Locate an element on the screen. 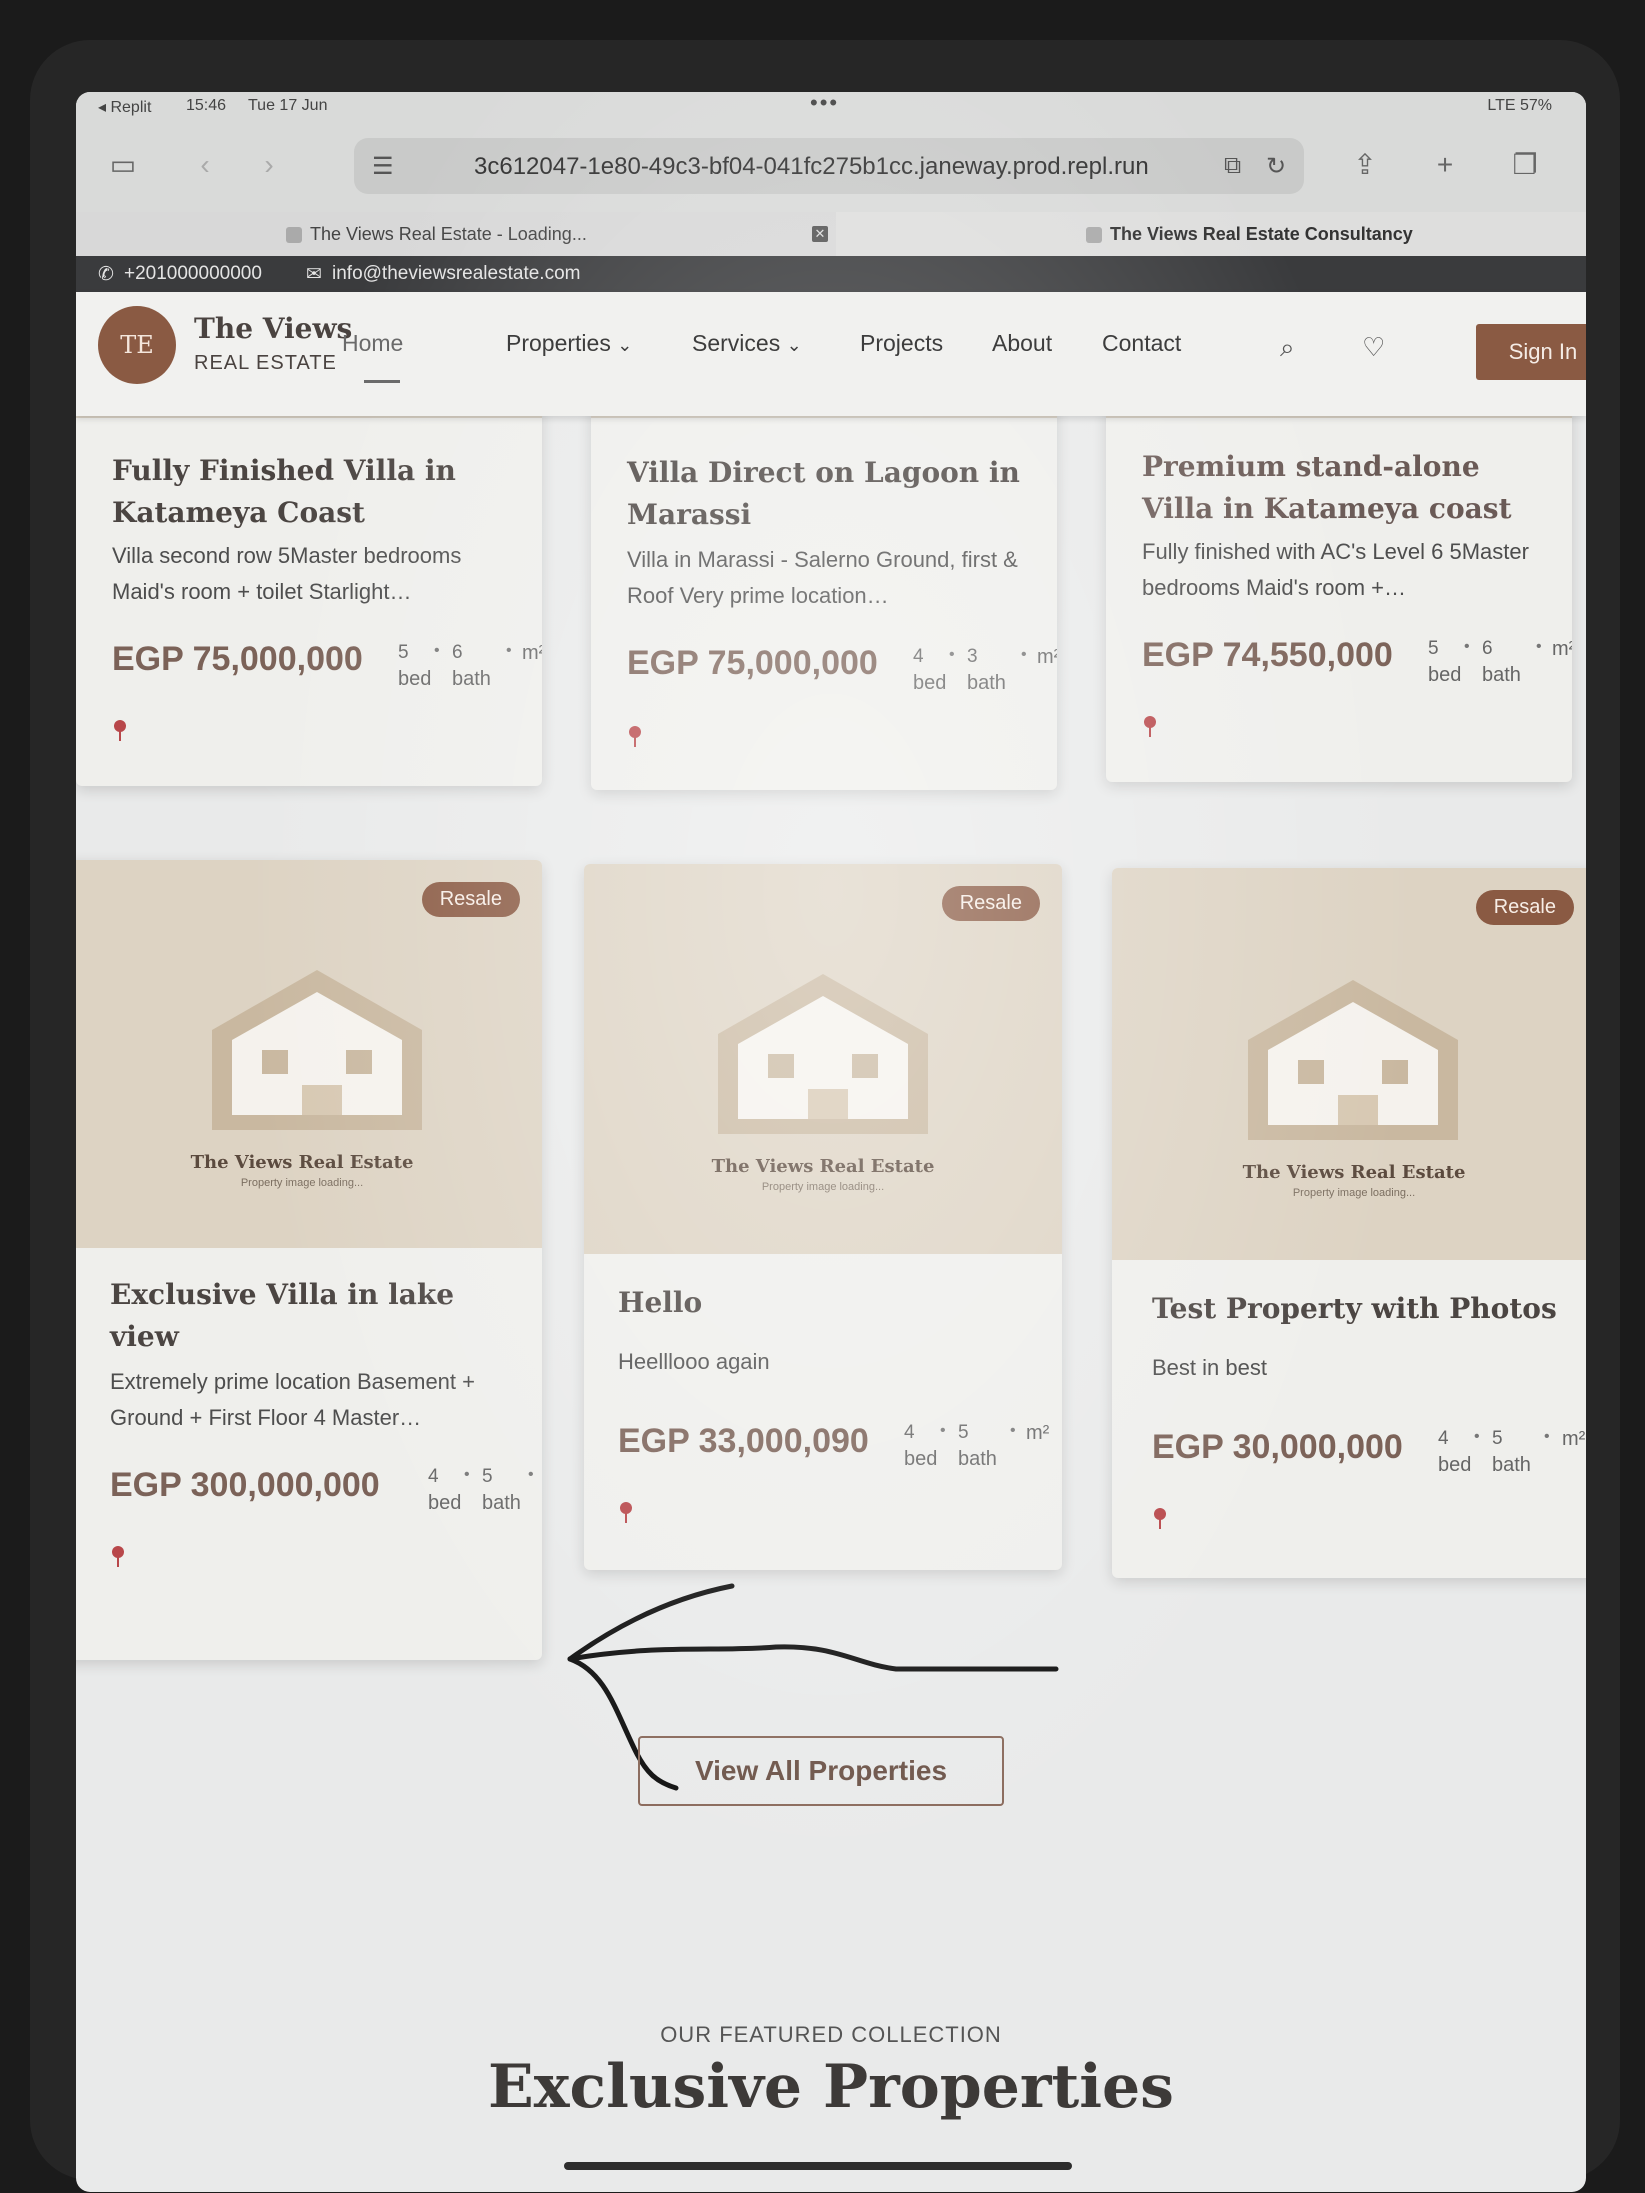 Image resolution: width=1645 pixels, height=2193 pixels. nav-projects: Projects is located at coordinates (901, 343).